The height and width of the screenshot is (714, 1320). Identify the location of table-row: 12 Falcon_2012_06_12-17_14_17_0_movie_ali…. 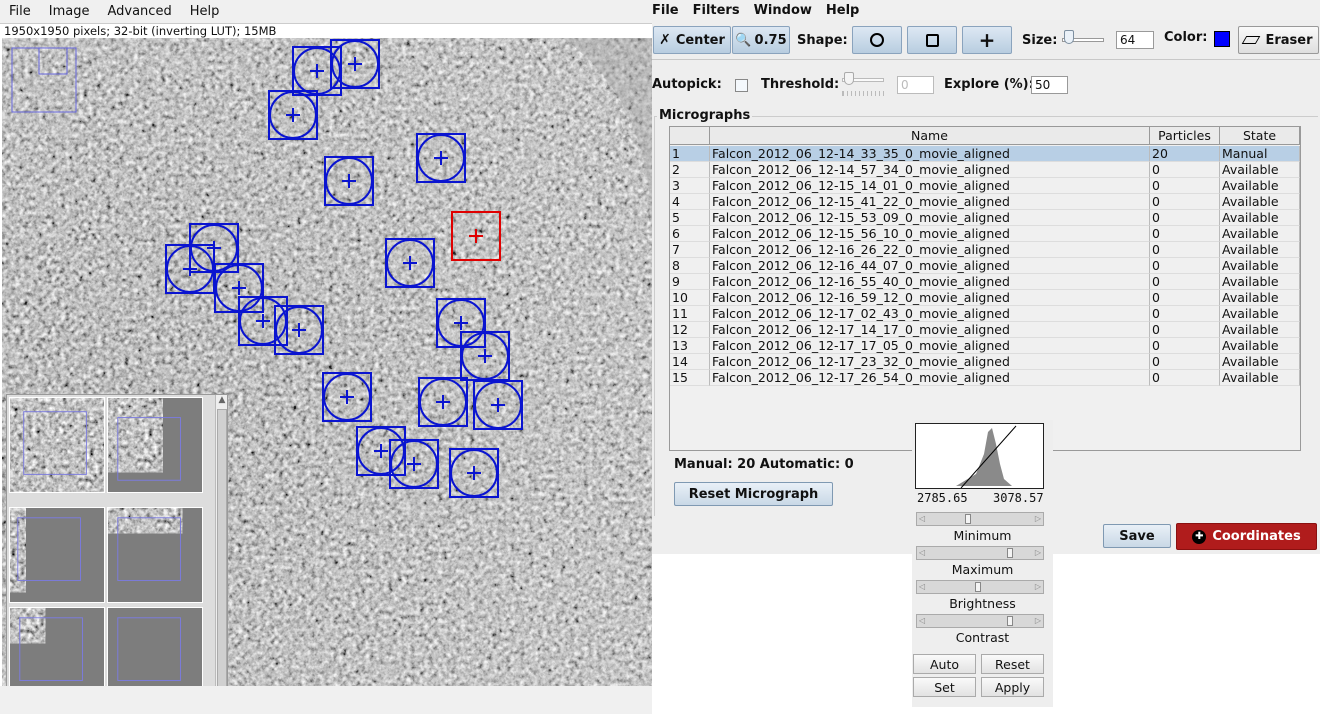
(985, 330).